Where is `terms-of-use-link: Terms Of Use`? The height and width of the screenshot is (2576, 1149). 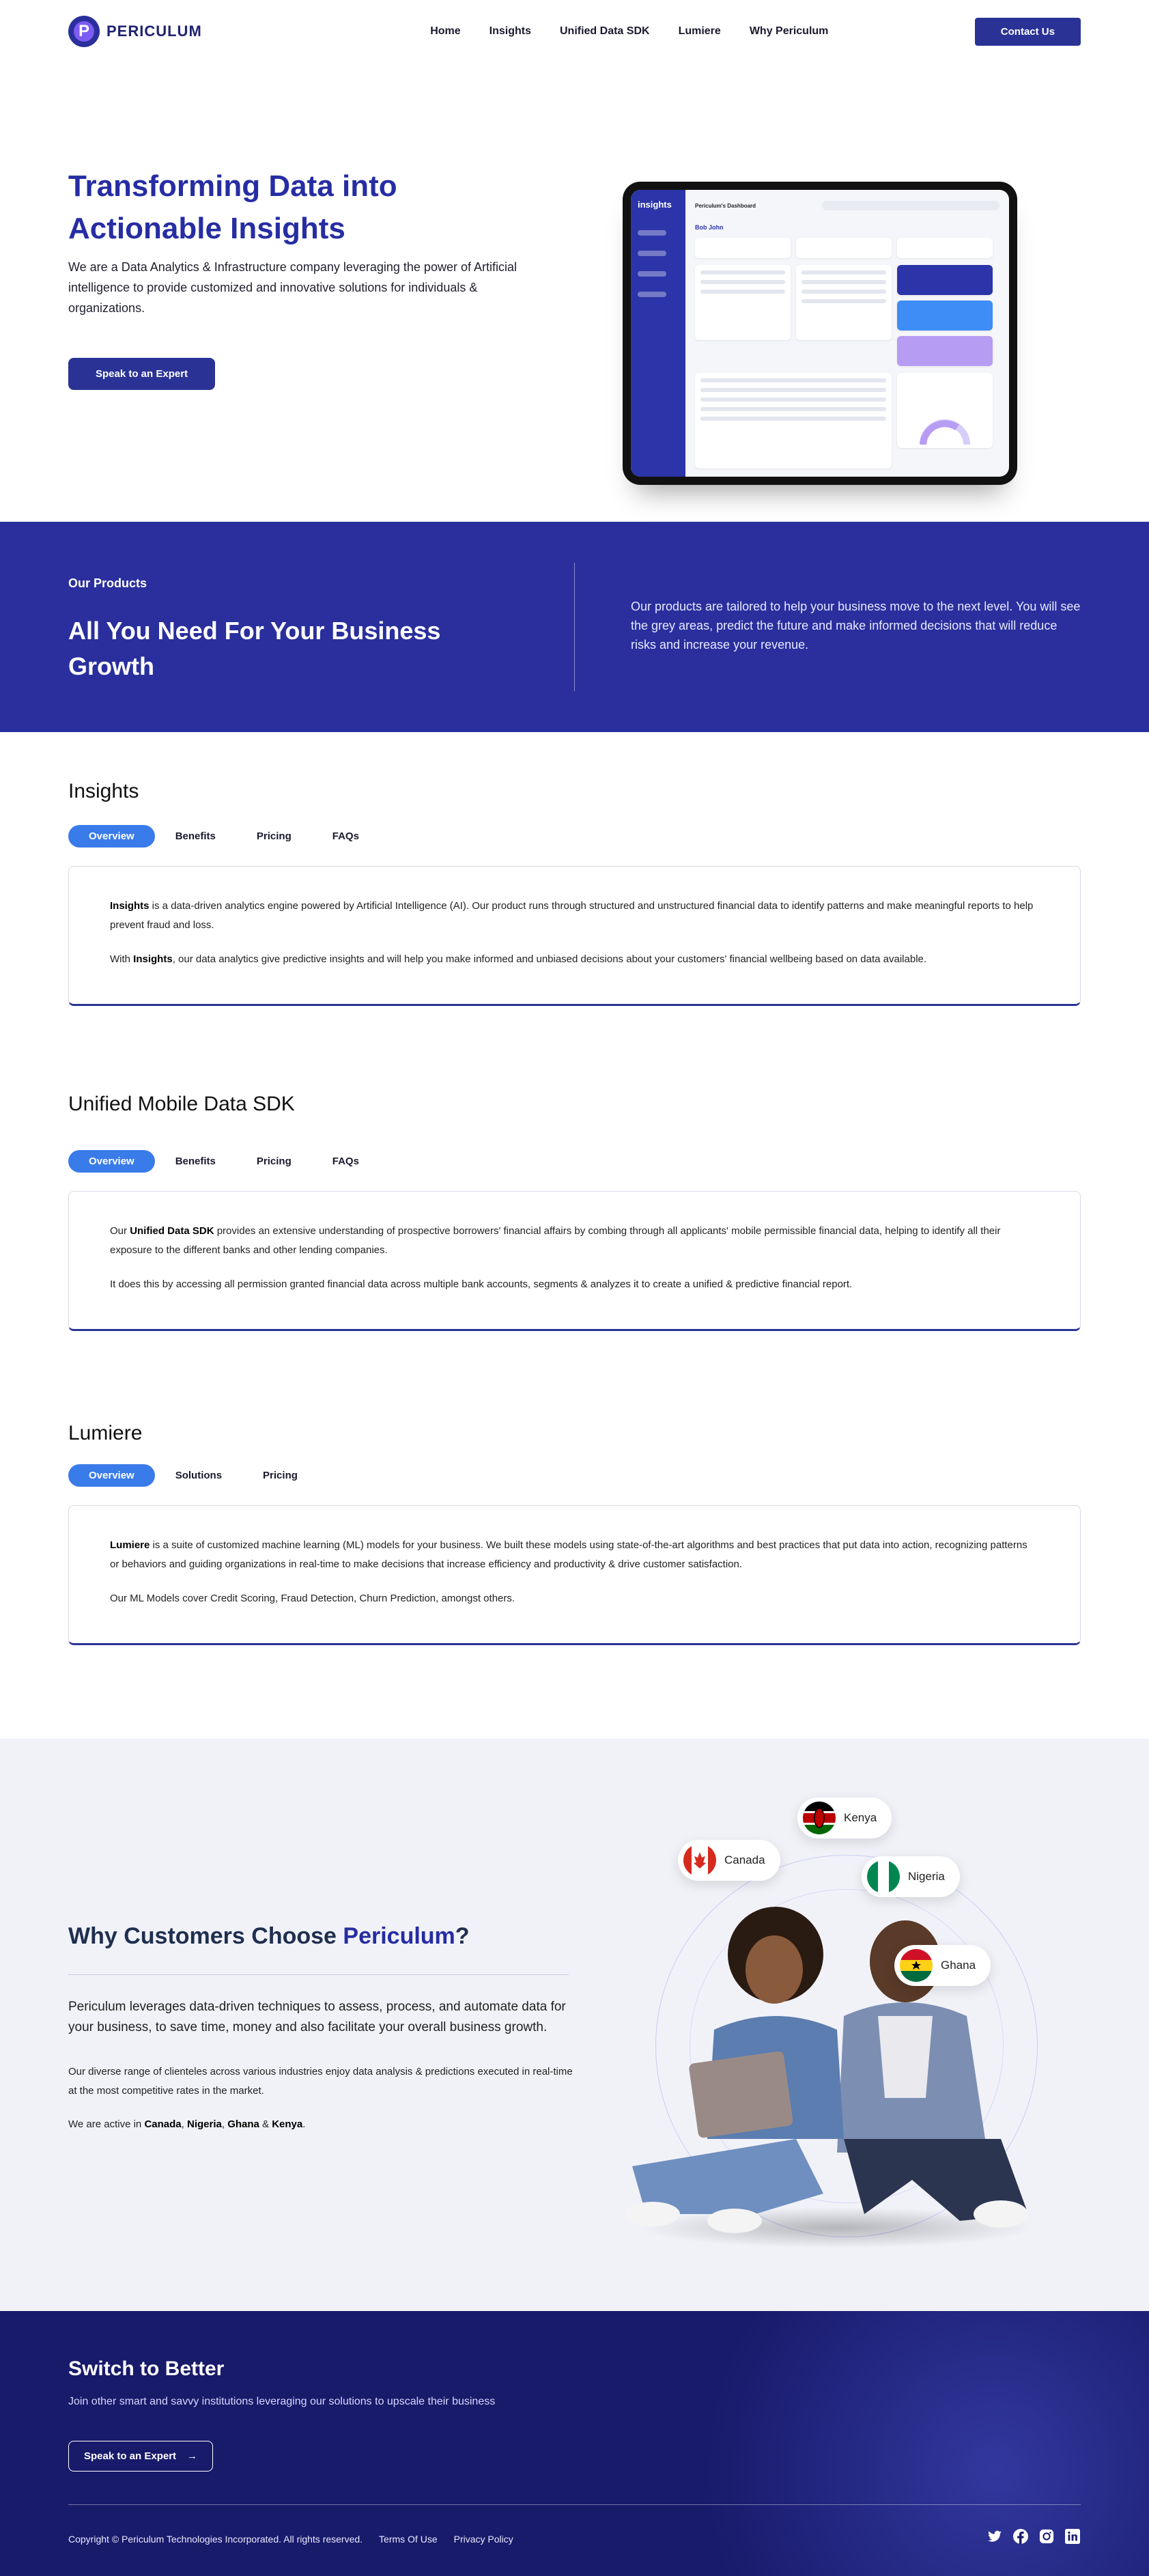
terms-of-use-link: Terms Of Use is located at coordinates (409, 2539).